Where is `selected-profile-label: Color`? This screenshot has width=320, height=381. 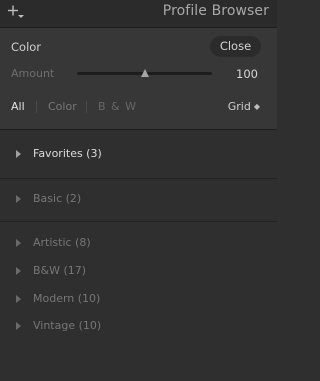 selected-profile-label: Color is located at coordinates (26, 47).